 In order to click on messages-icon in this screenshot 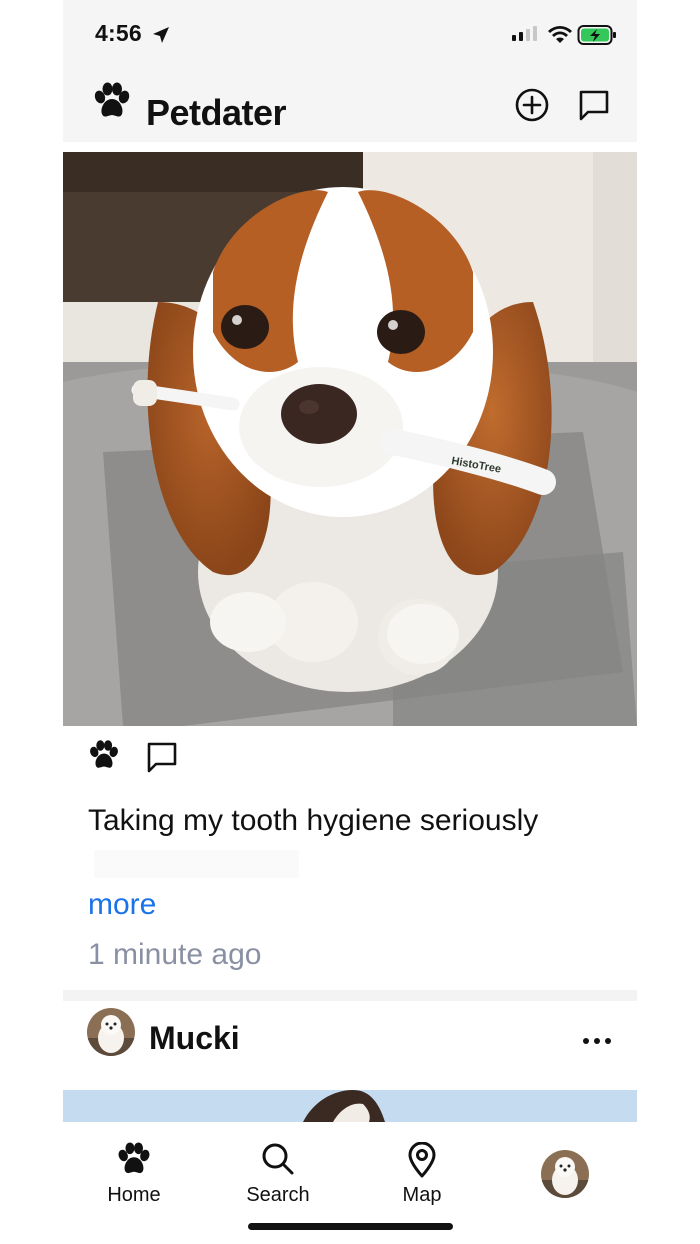, I will do `click(594, 105)`.